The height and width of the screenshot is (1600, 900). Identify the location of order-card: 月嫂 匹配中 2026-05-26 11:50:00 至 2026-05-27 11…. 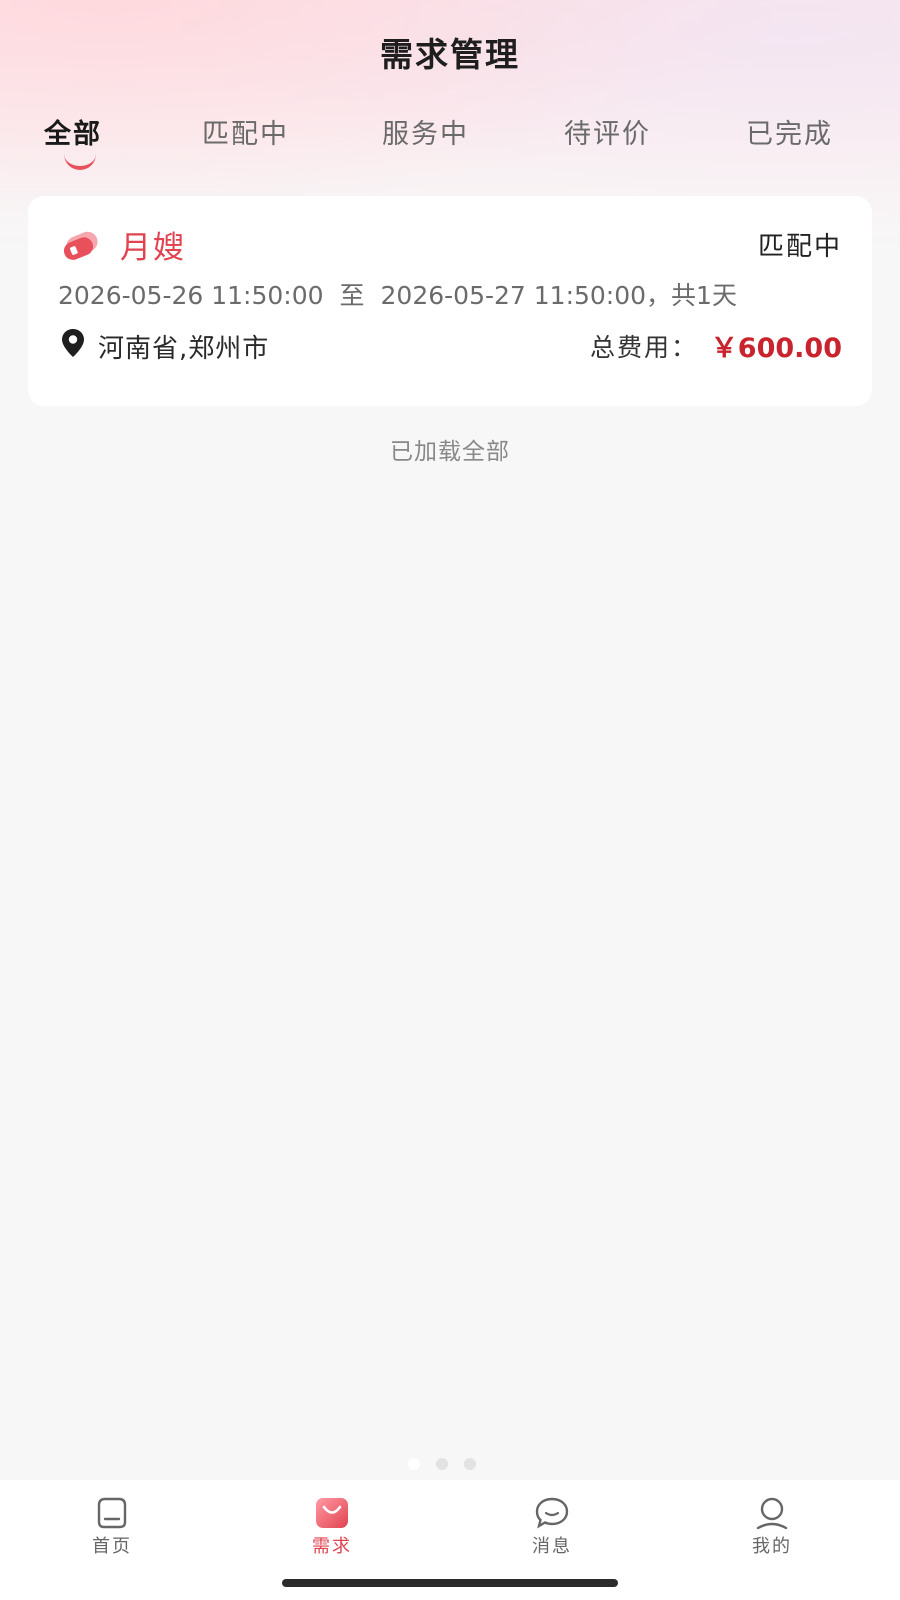
(450, 301).